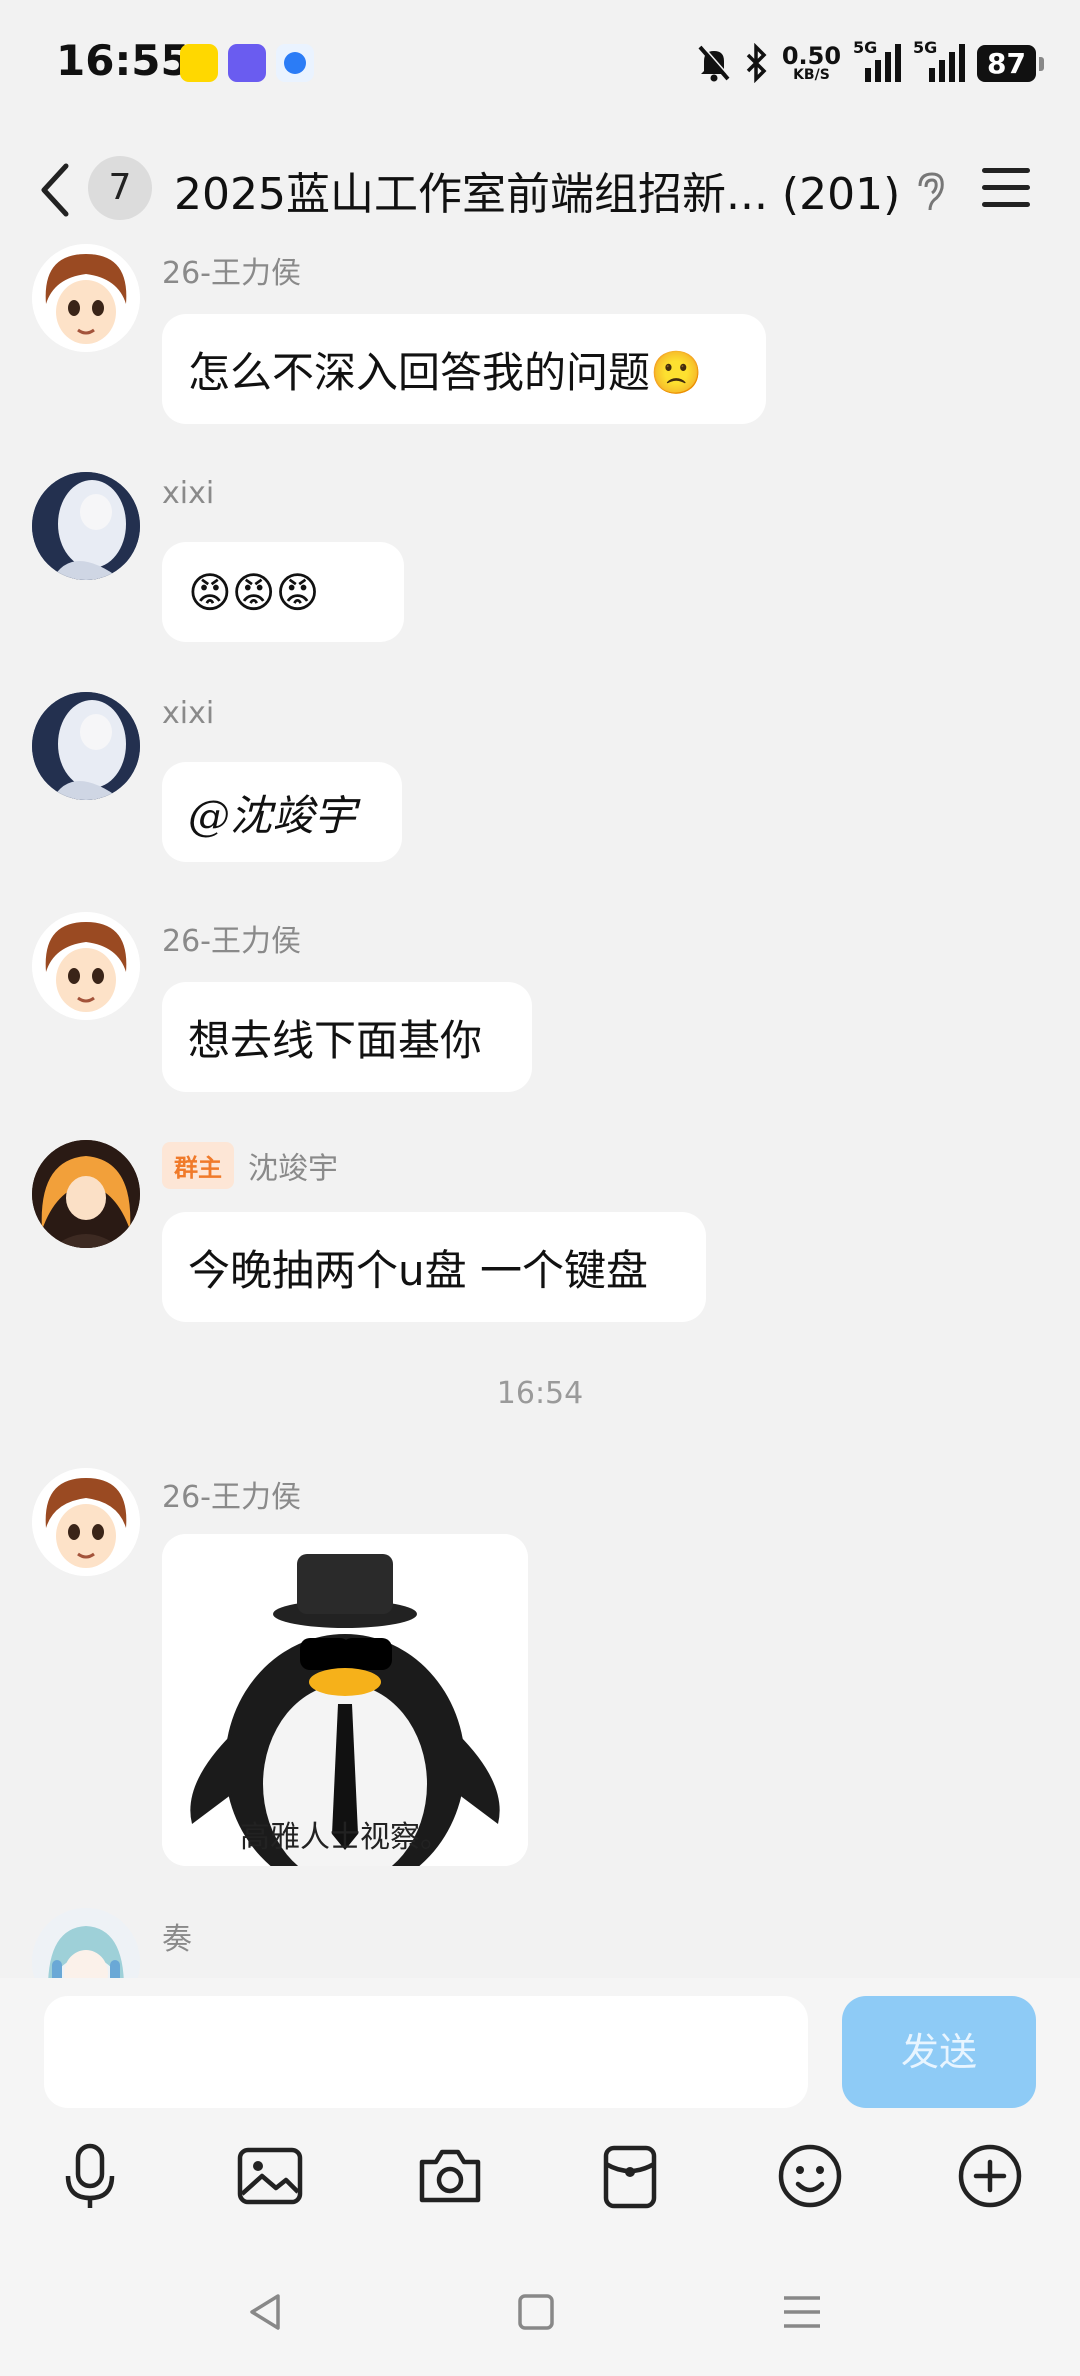  I want to click on menu-button, so click(1006, 190).